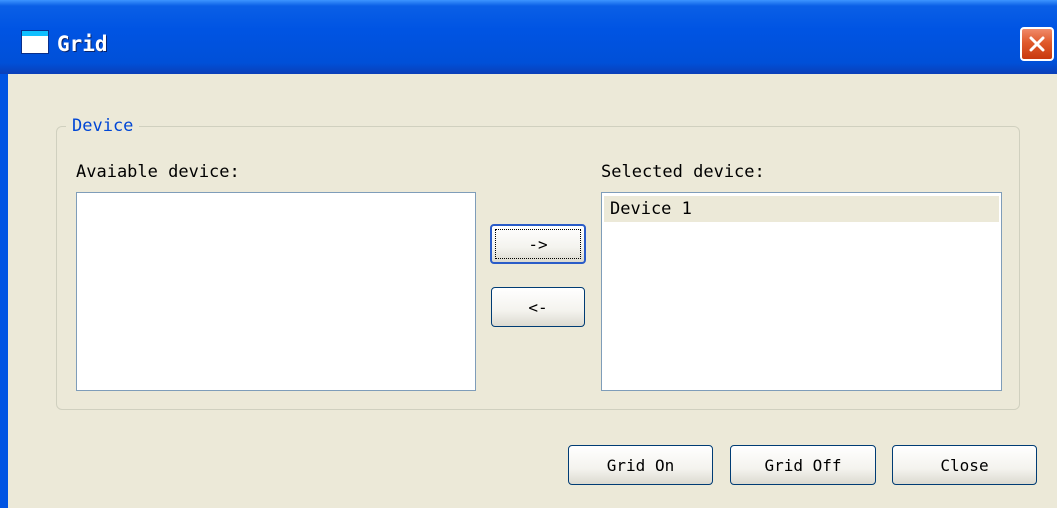  I want to click on selected-device-item: Device 1, so click(801, 209).